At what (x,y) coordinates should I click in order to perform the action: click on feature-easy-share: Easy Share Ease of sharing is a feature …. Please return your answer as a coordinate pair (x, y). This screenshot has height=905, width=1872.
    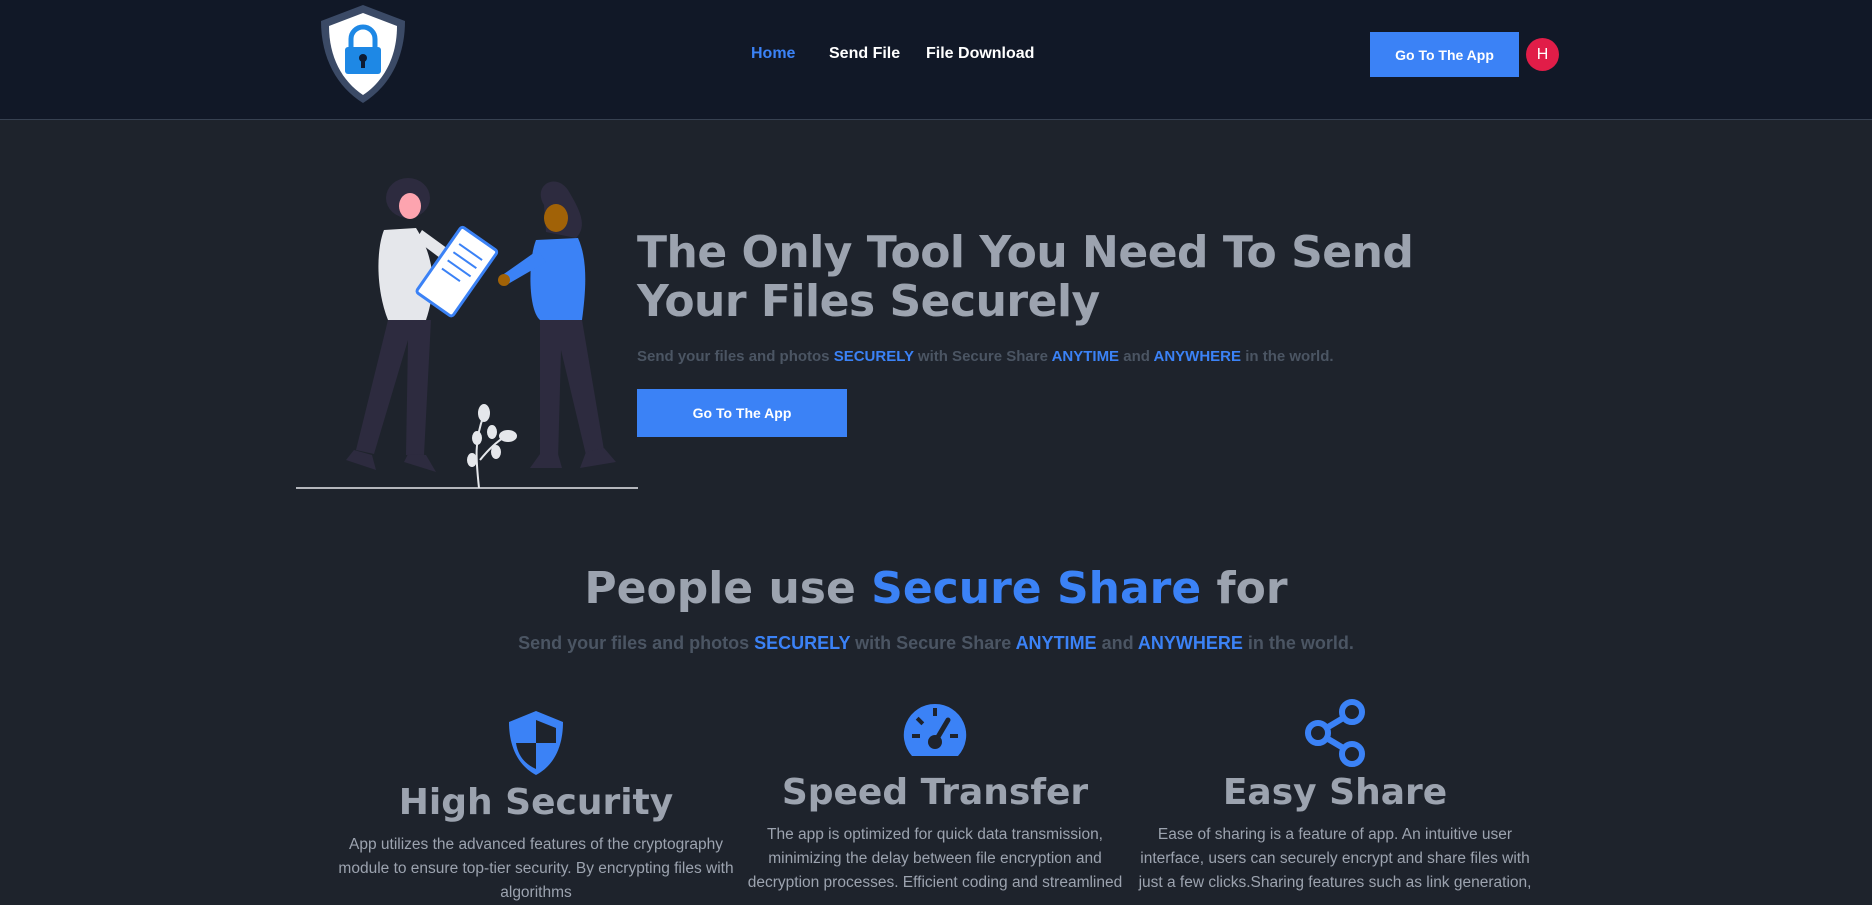
    Looking at the image, I should click on (1335, 796).